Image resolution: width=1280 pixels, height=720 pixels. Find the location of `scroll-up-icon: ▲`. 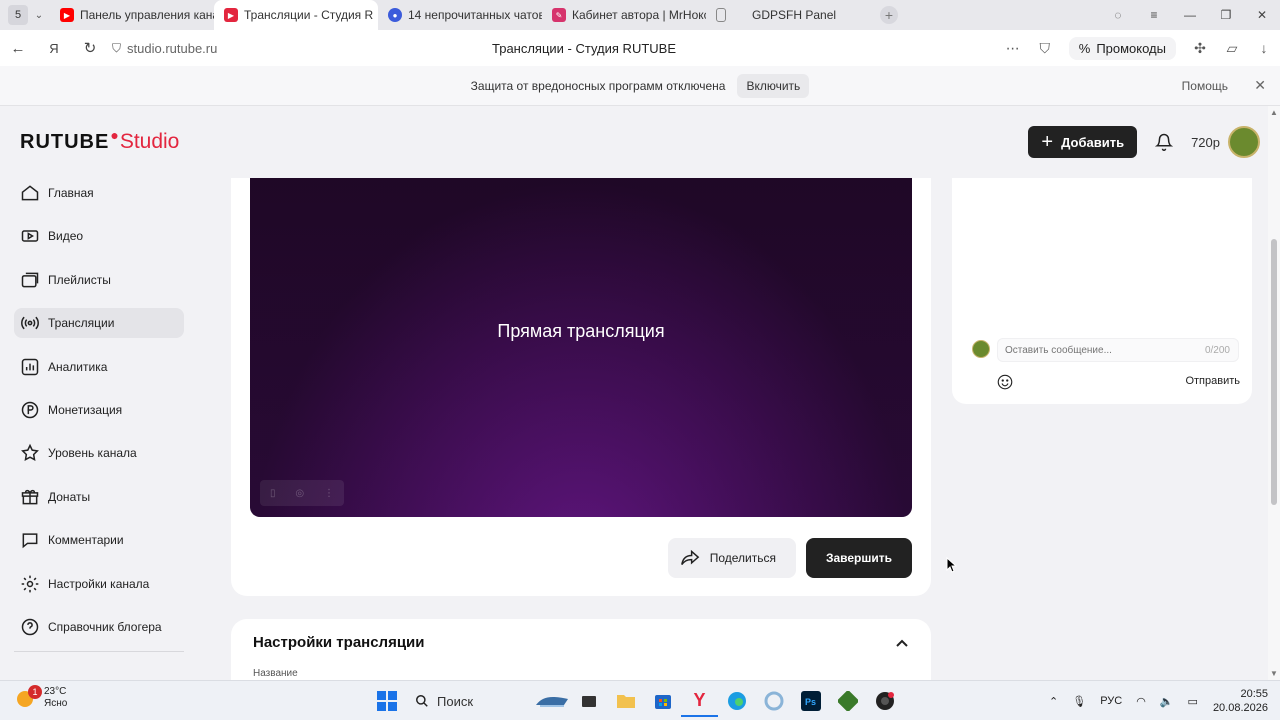

scroll-up-icon: ▲ is located at coordinates (1274, 112).